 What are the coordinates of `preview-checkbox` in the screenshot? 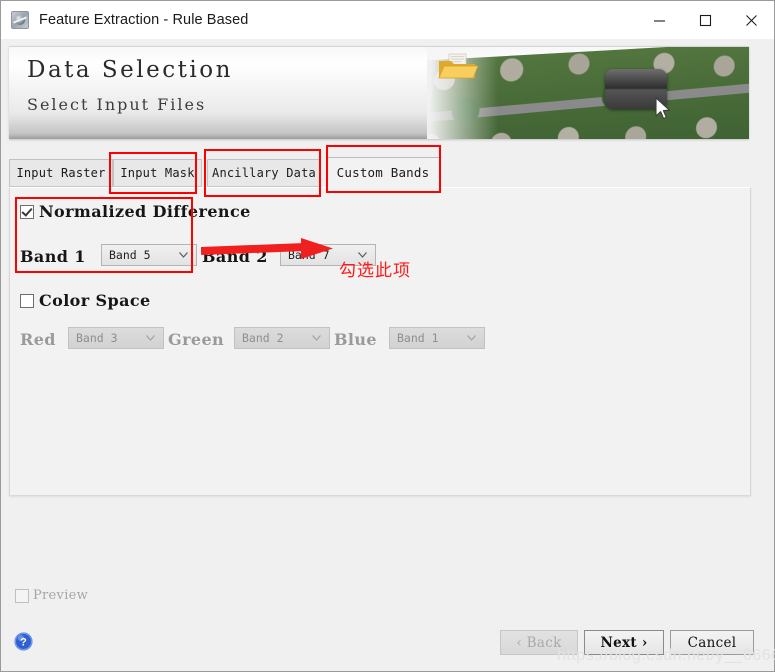 It's located at (22, 595).